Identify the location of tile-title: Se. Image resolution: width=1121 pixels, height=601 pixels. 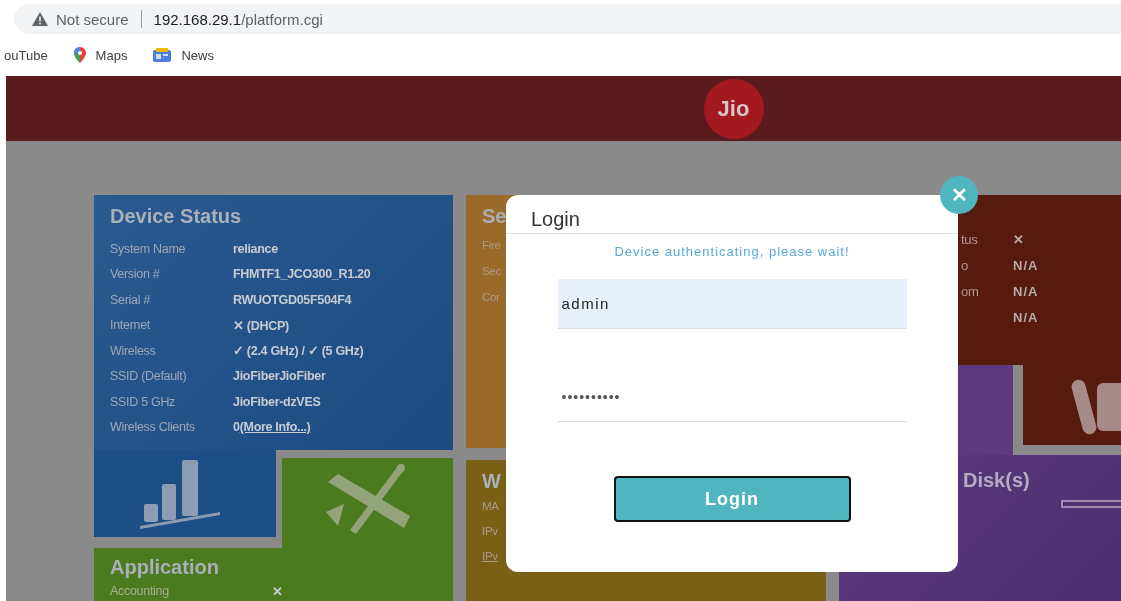
(494, 216).